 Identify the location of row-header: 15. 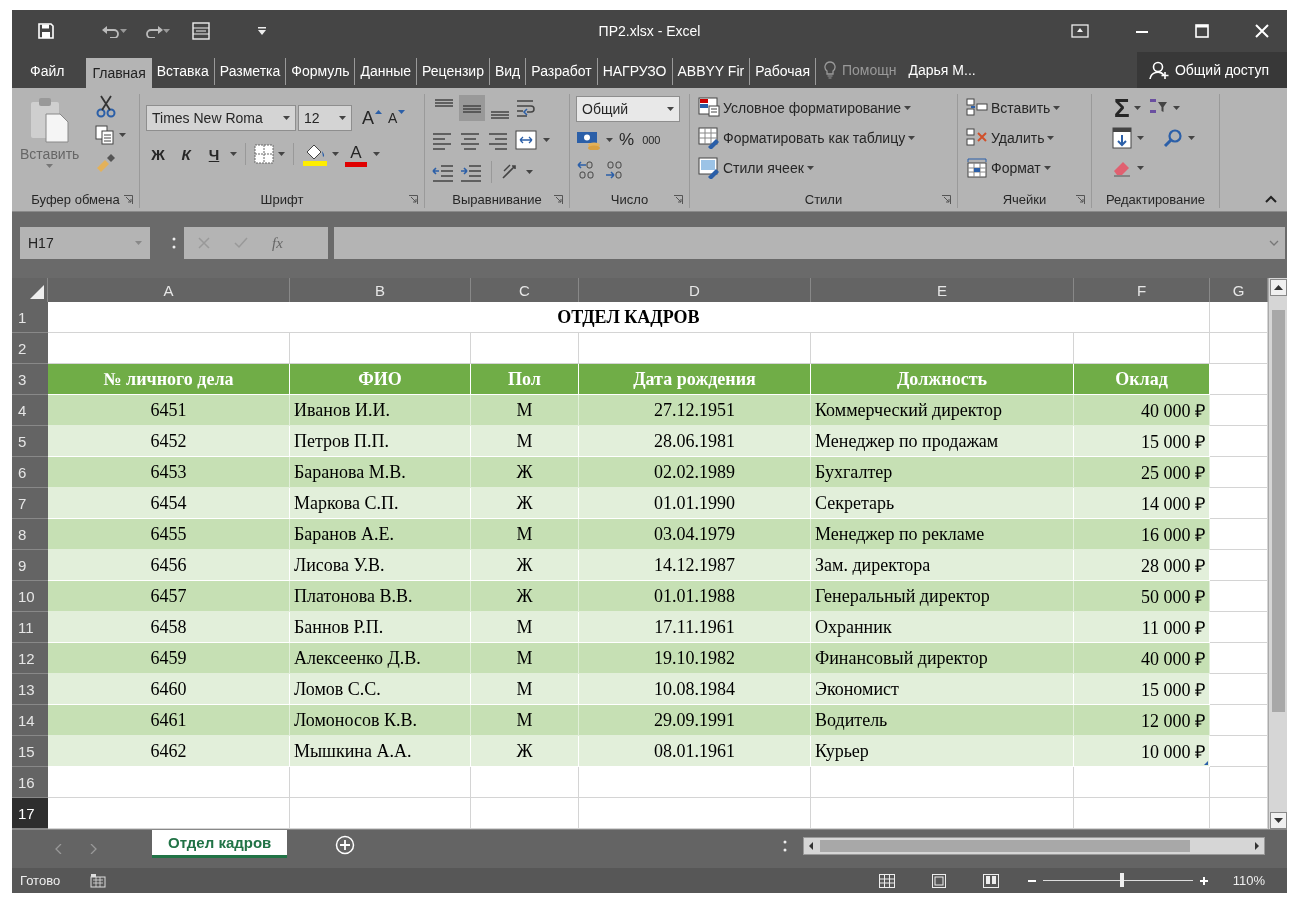
(30, 751).